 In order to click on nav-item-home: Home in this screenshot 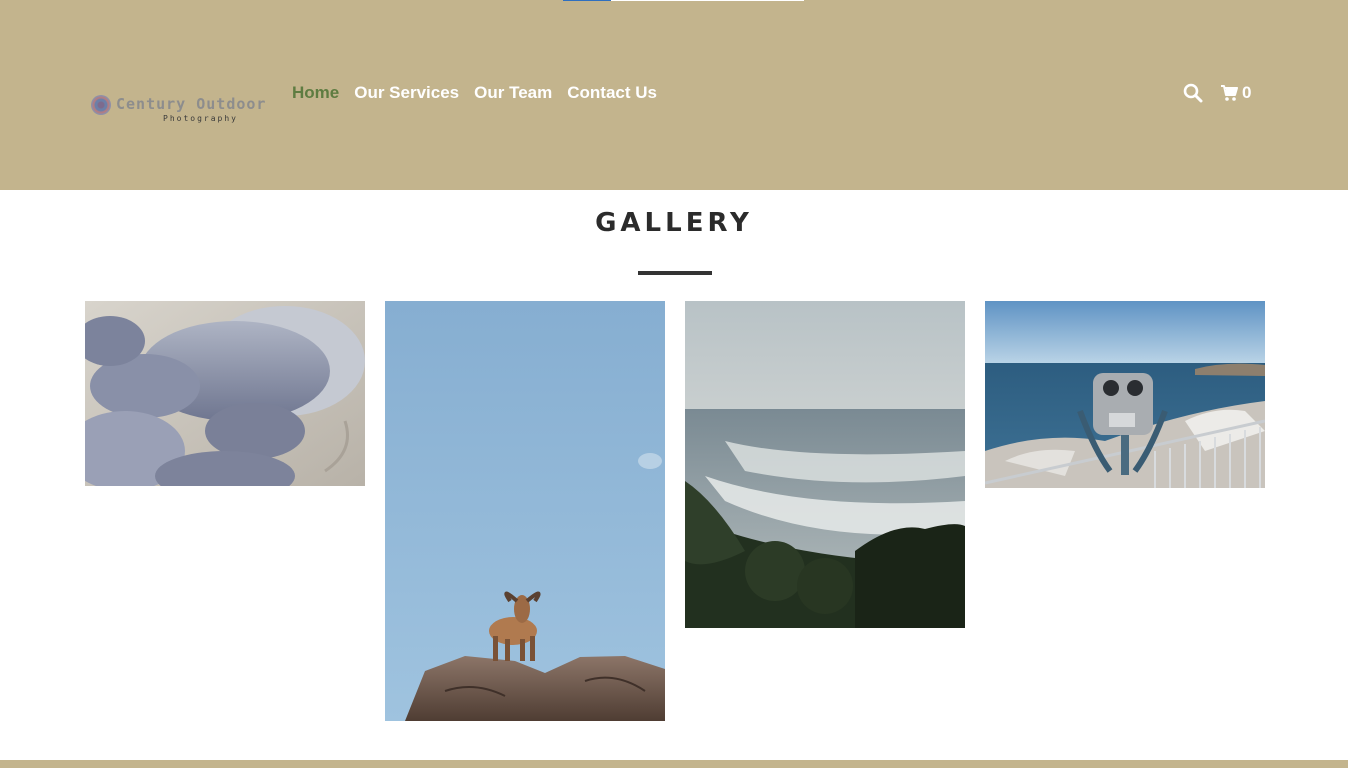, I will do `click(315, 93)`.